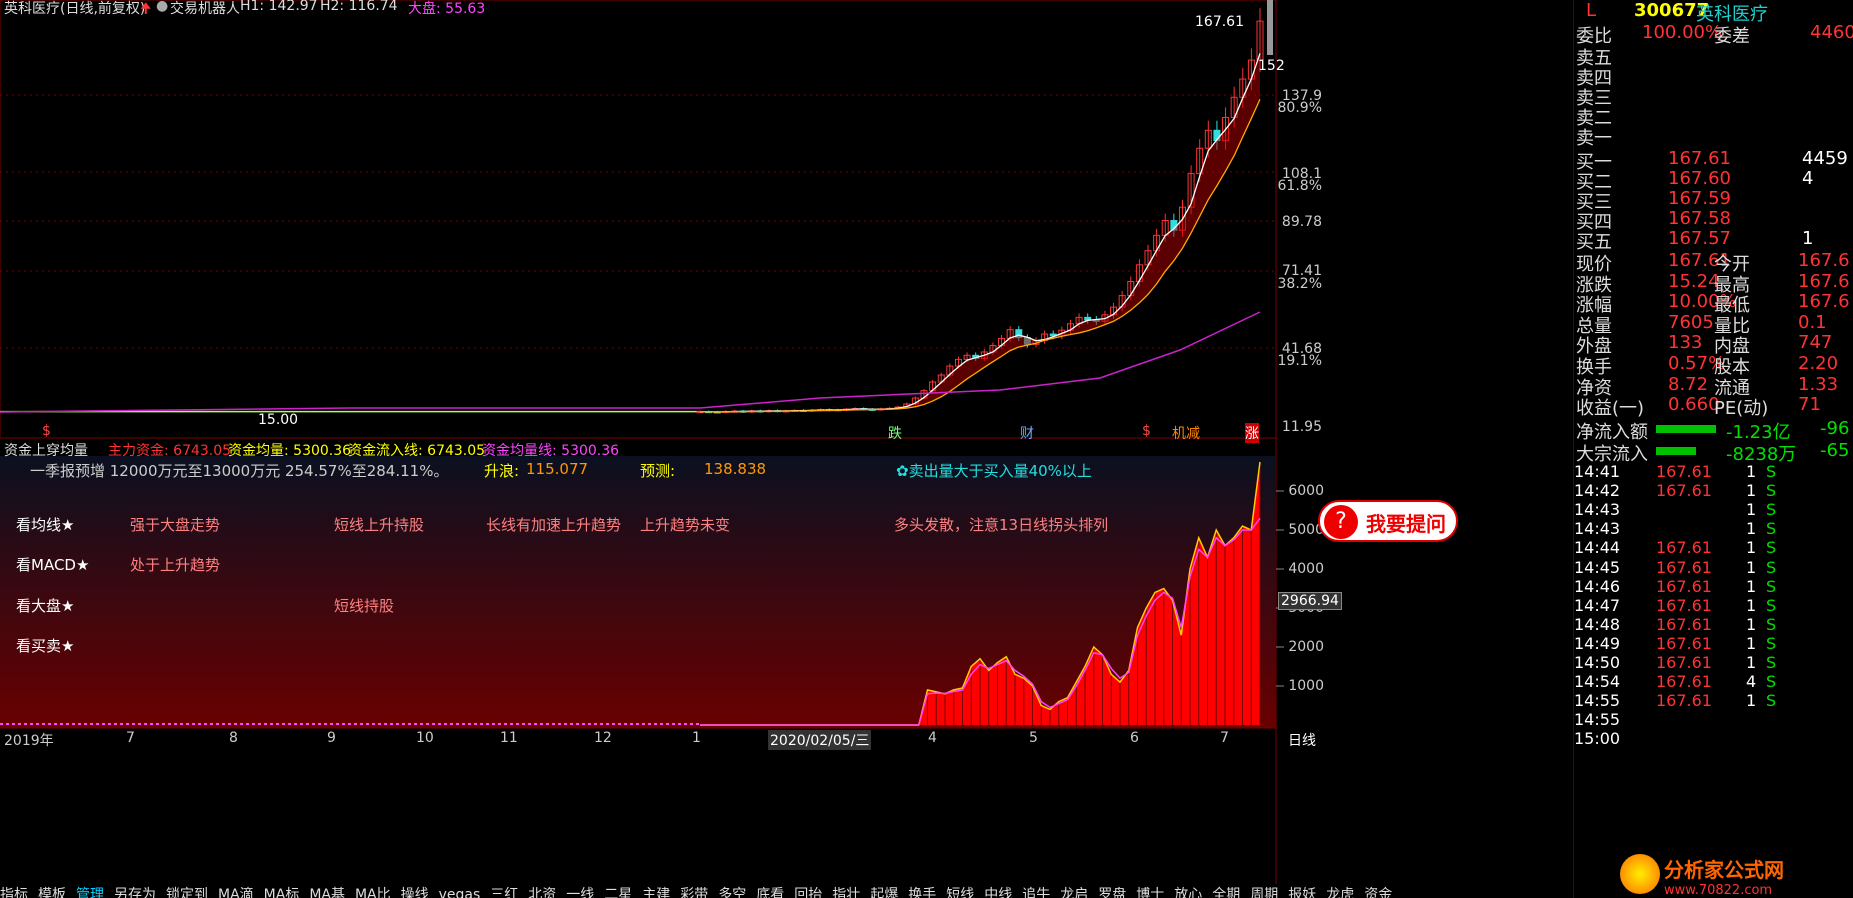 The height and width of the screenshot is (898, 1853). What do you see at coordinates (1591, 10) in the screenshot?
I see `marker: L` at bounding box center [1591, 10].